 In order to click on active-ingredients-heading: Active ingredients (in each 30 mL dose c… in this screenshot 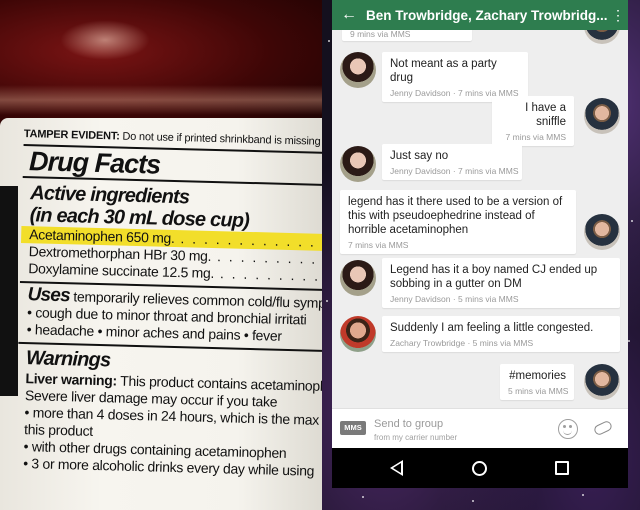, I will do `click(171, 205)`.